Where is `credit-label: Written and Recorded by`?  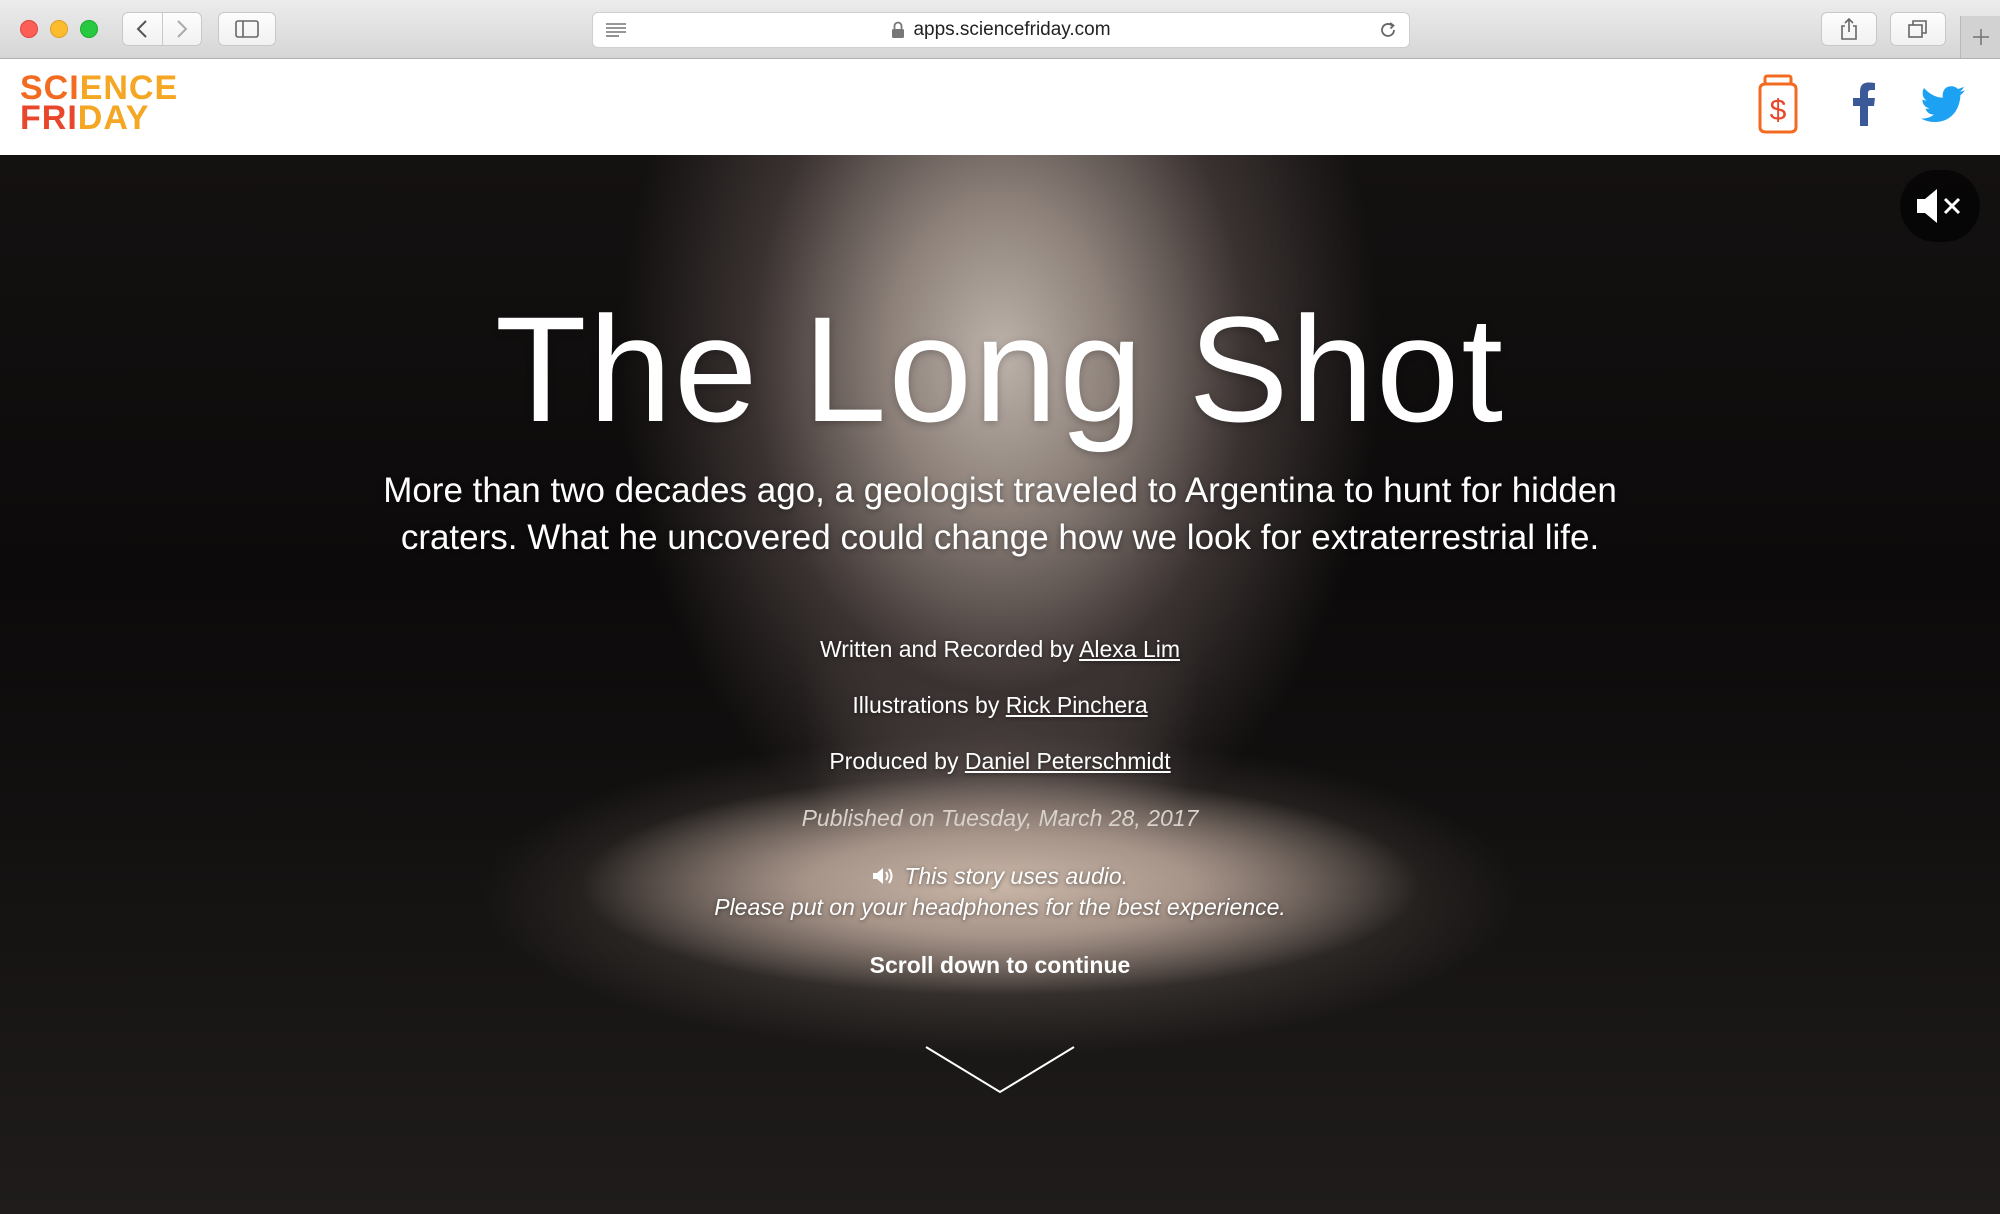
credit-label: Written and Recorded by is located at coordinates (946, 649).